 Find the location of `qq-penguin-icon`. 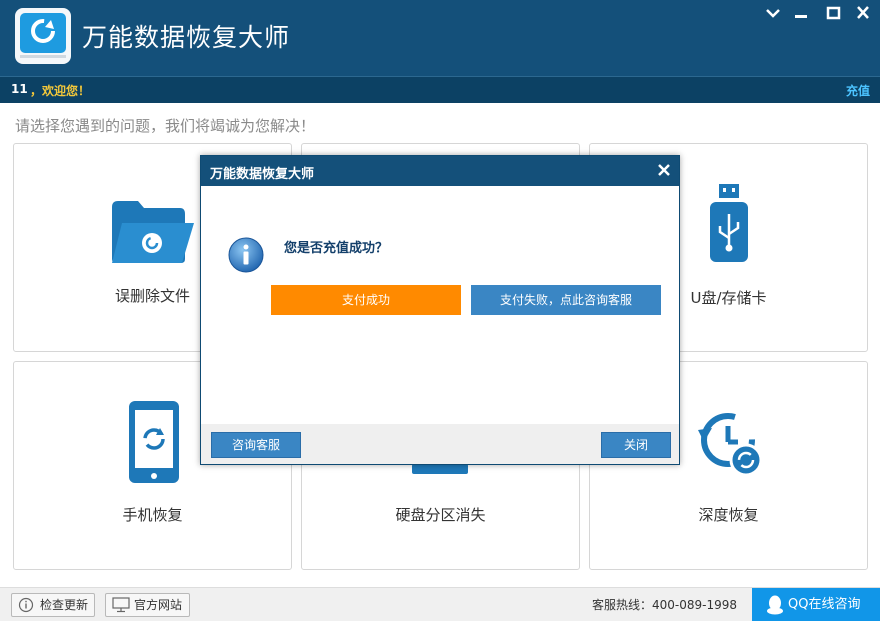

qq-penguin-icon is located at coordinates (775, 605).